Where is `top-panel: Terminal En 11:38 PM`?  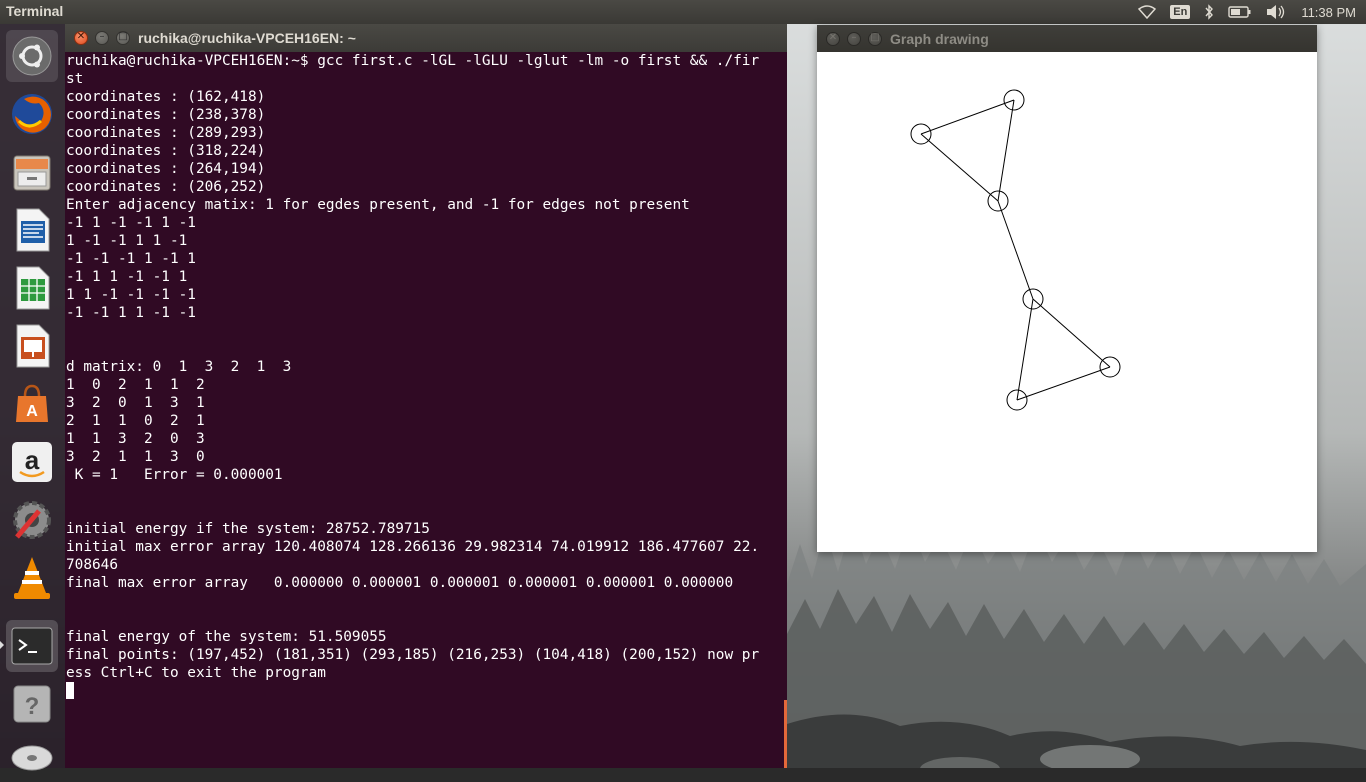 top-panel: Terminal En 11:38 PM is located at coordinates (683, 12).